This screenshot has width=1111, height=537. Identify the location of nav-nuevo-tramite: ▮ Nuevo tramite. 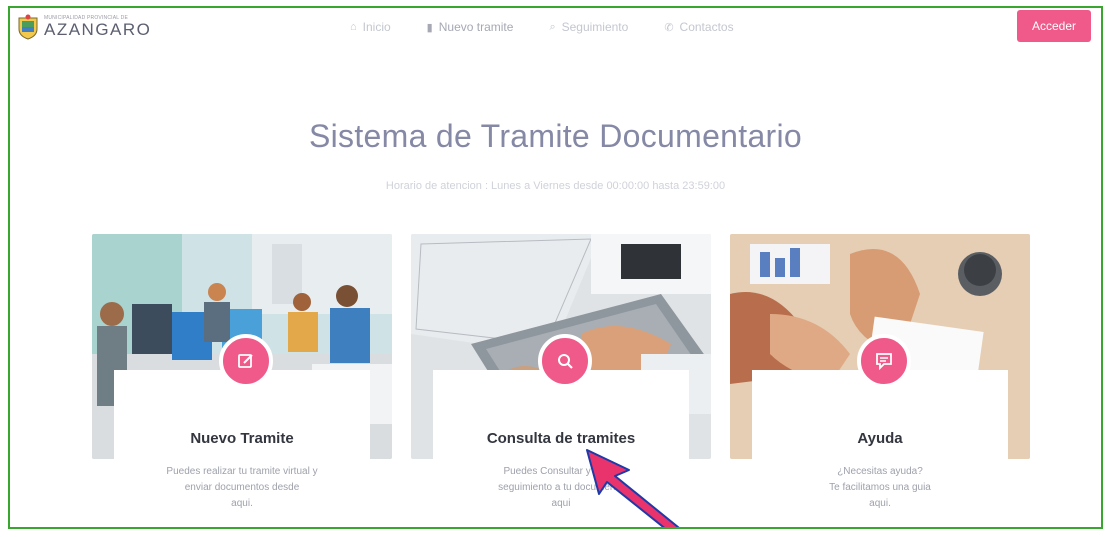
(470, 27).